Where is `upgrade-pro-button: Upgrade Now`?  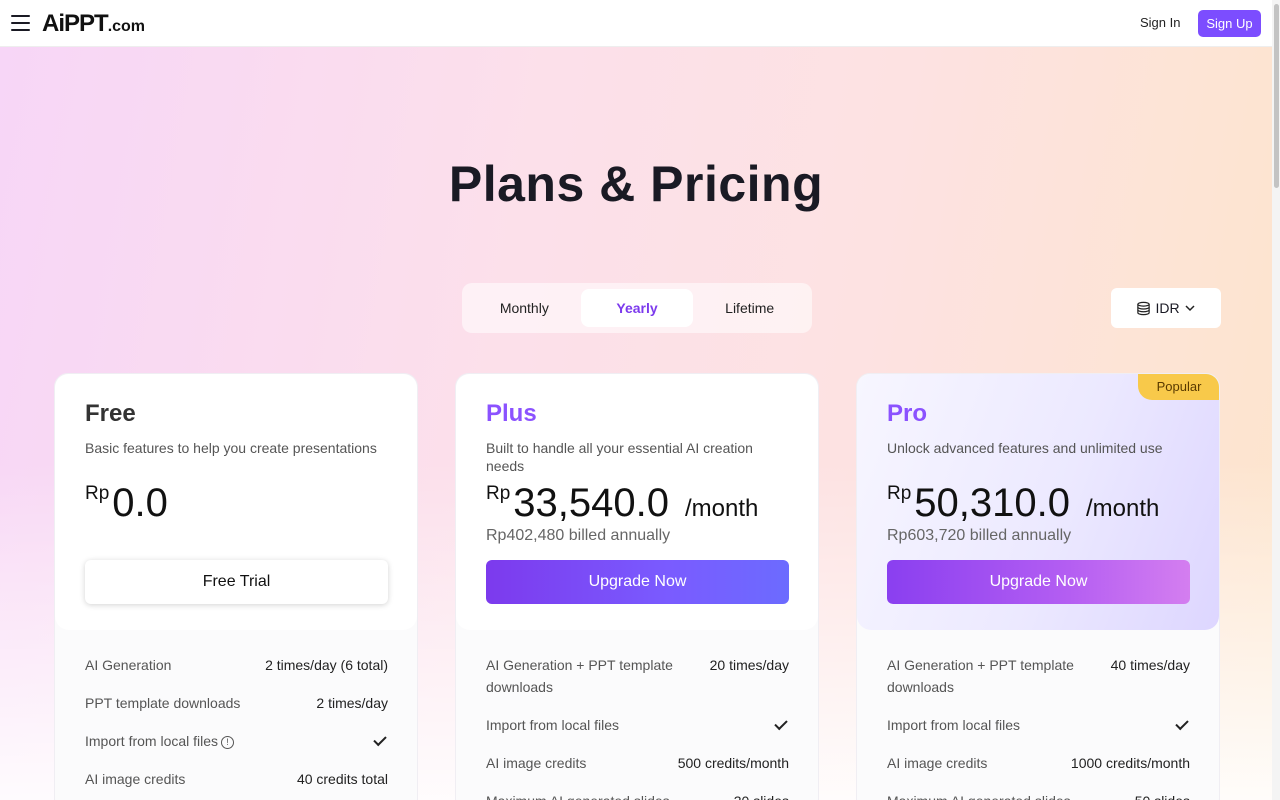
upgrade-pro-button: Upgrade Now is located at coordinates (1038, 582).